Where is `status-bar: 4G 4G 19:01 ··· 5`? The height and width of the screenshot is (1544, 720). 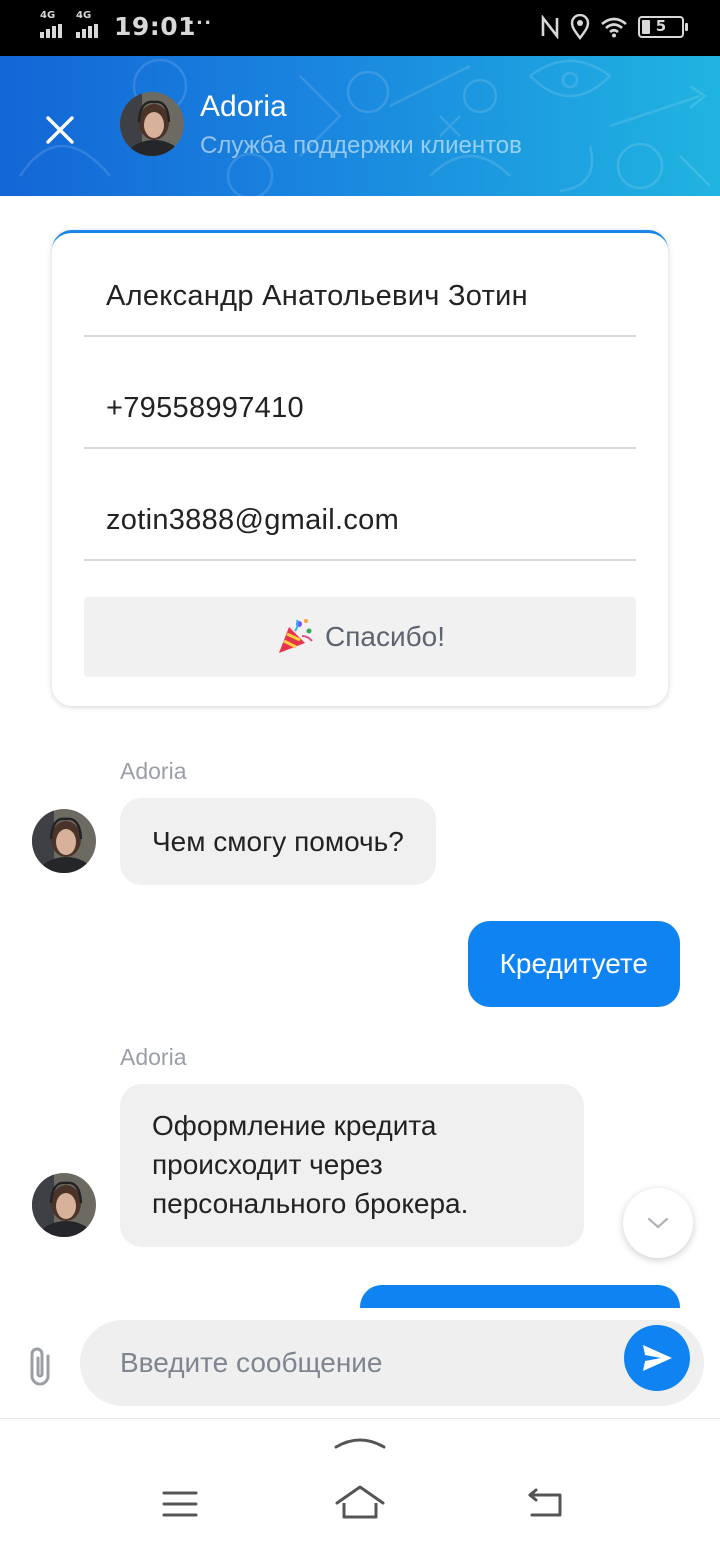 status-bar: 4G 4G 19:01 ··· 5 is located at coordinates (360, 28).